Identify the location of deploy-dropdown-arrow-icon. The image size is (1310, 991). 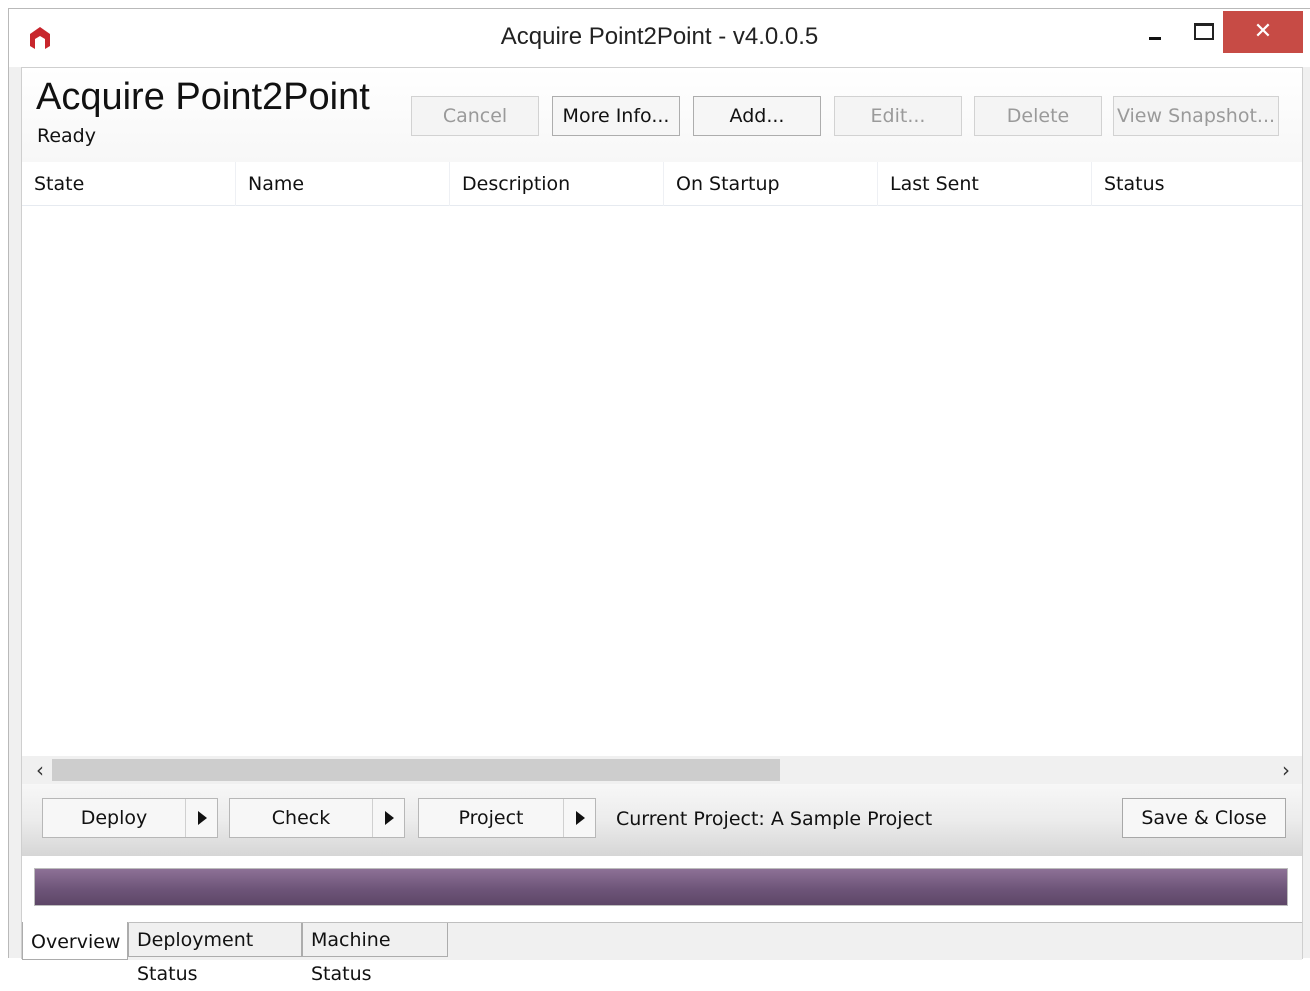
(201, 818).